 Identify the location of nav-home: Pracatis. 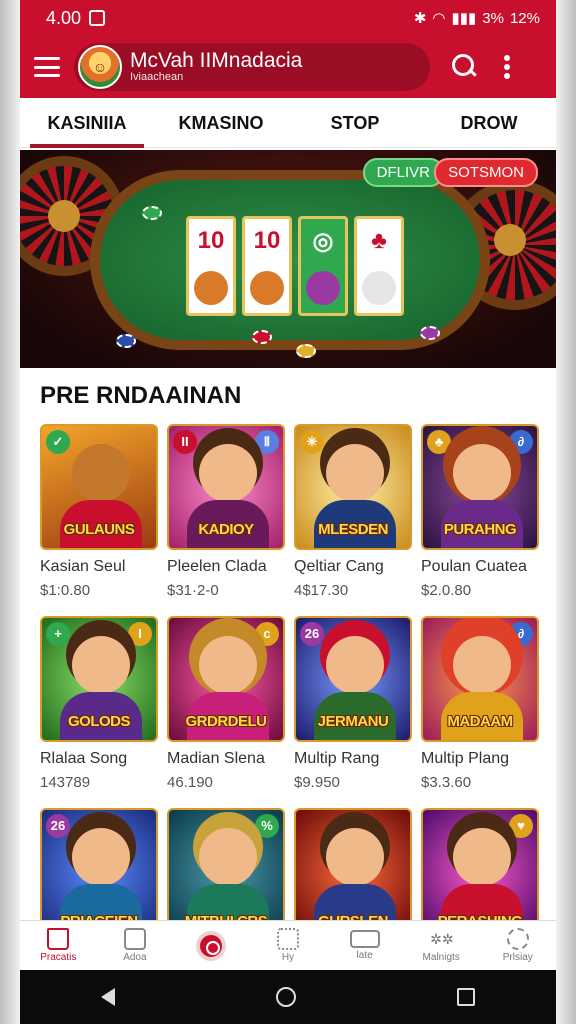
(58, 945).